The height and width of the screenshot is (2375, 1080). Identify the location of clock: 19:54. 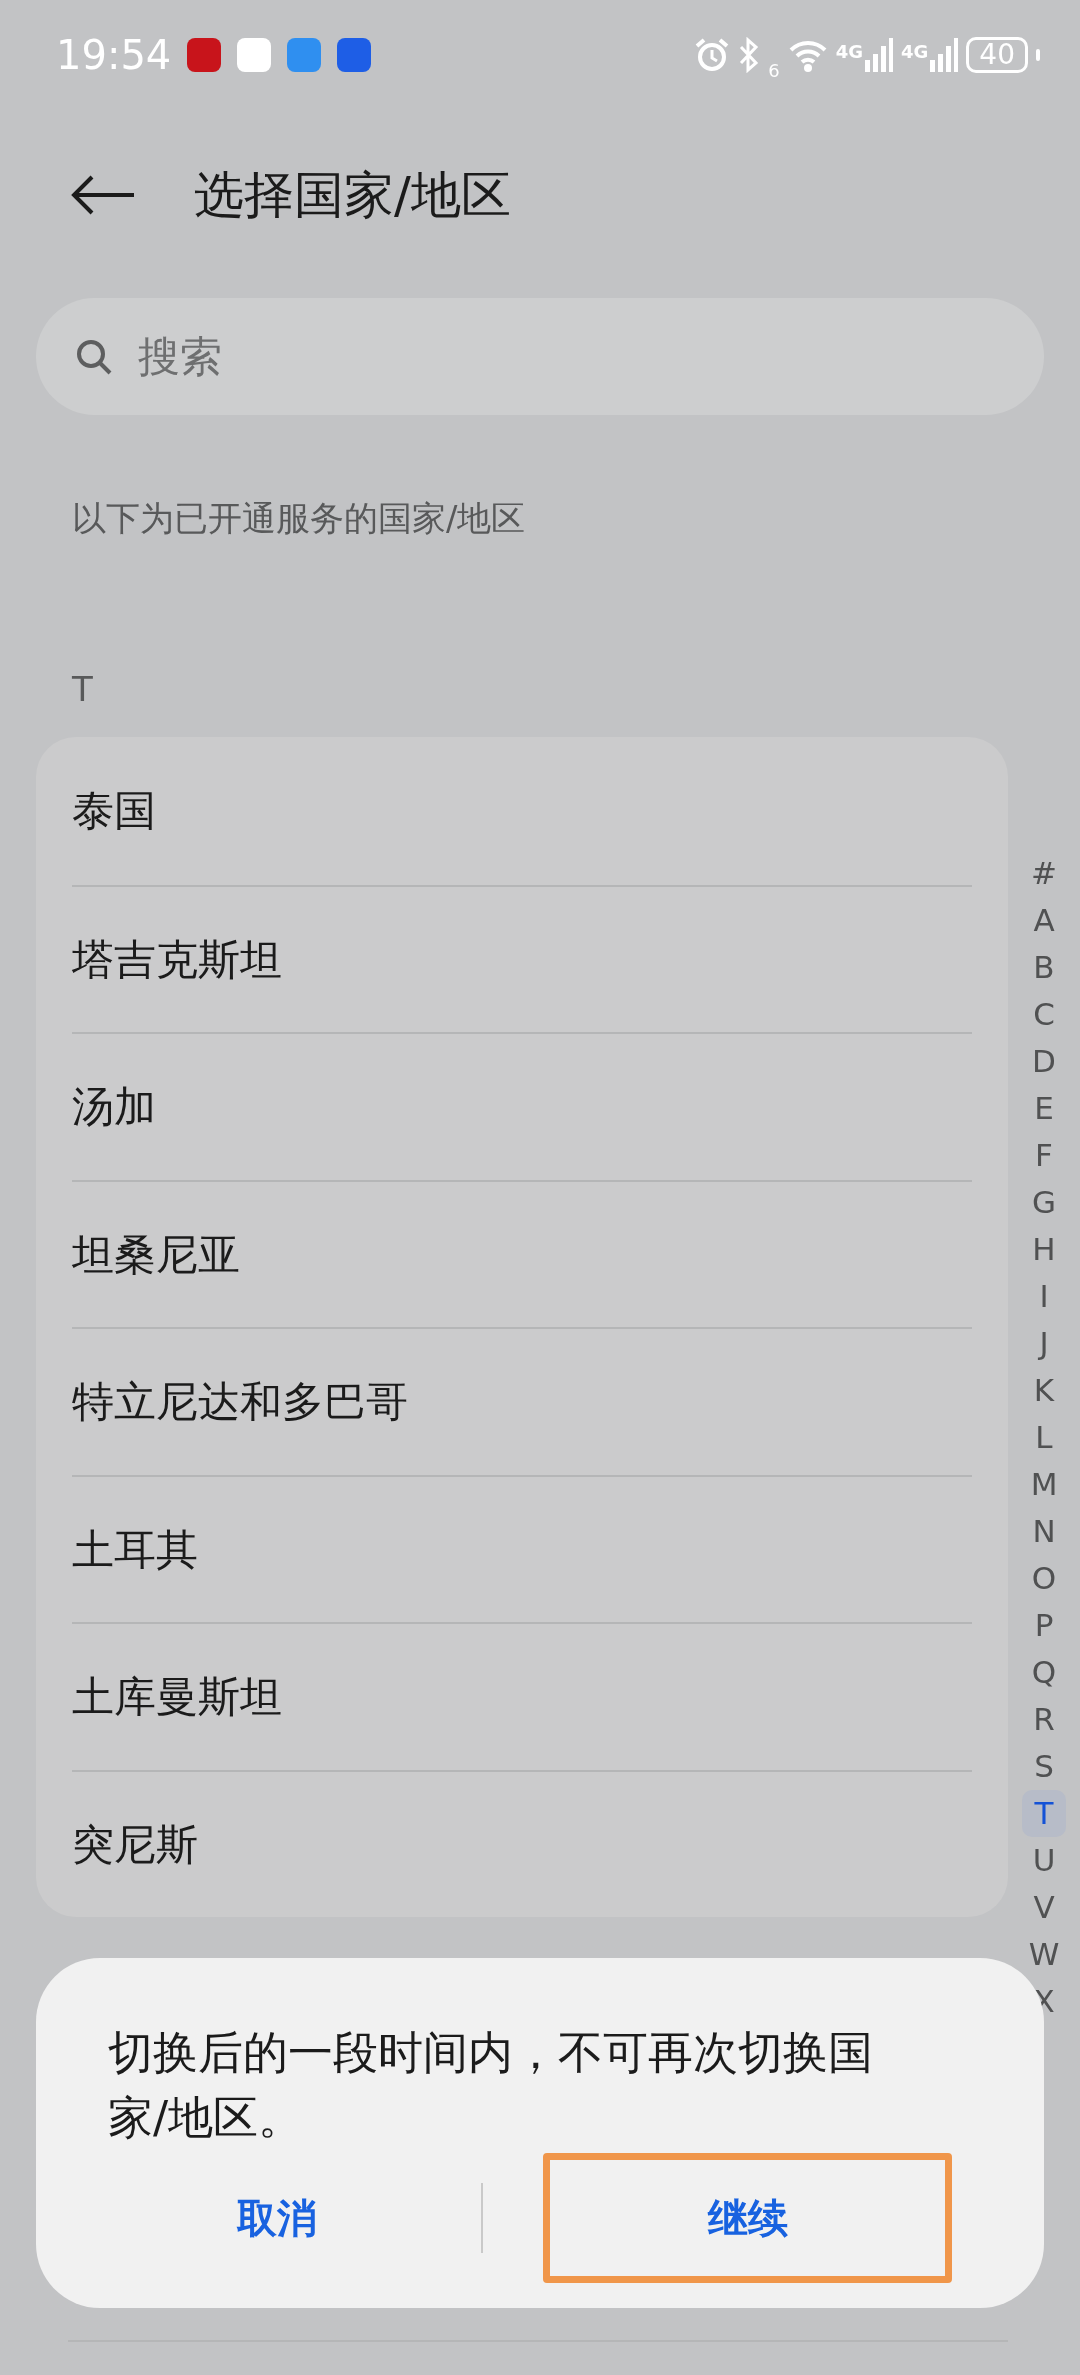
(114, 55).